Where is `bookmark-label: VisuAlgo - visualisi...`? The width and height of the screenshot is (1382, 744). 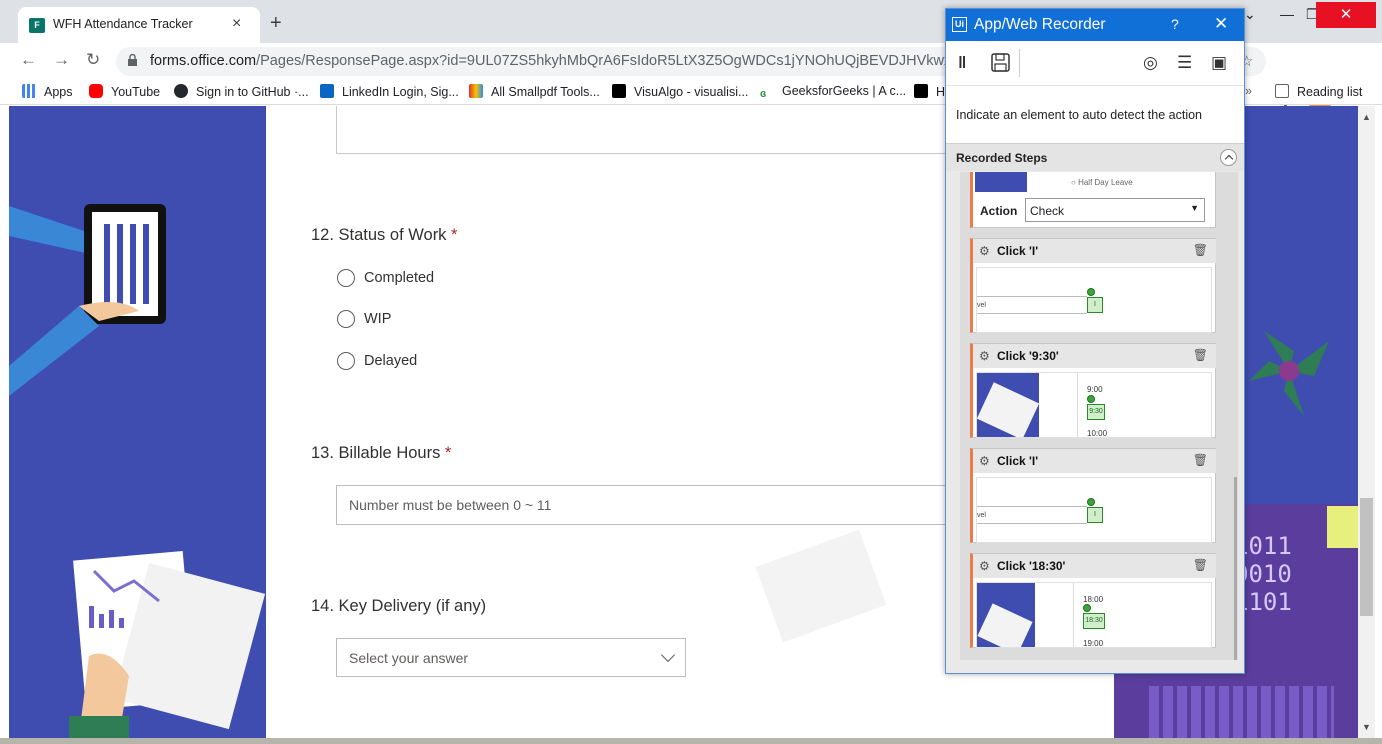 bookmark-label: VisuAlgo - visualisi... is located at coordinates (691, 92).